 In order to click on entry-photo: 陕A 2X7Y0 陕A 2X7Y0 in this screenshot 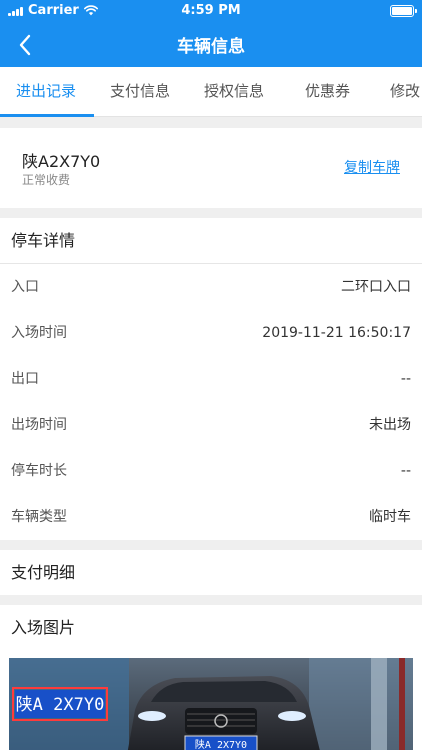, I will do `click(211, 704)`.